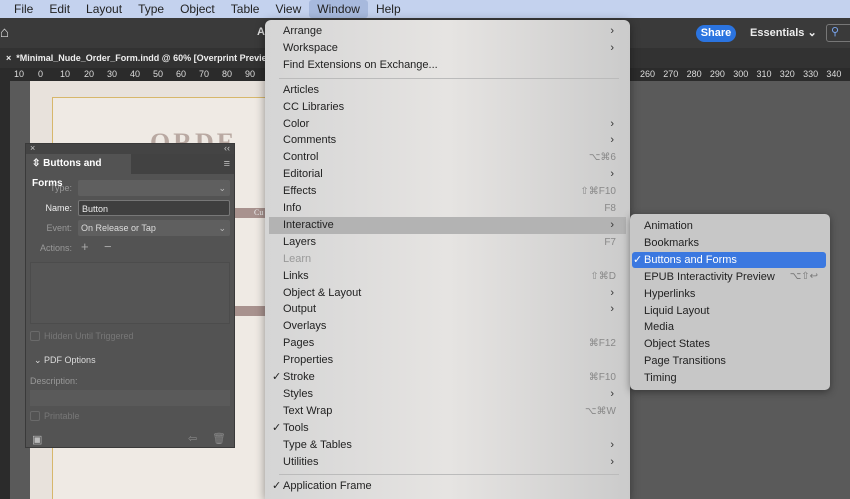 This screenshot has height=499, width=850. I want to click on shortcut: F8, so click(610, 208).